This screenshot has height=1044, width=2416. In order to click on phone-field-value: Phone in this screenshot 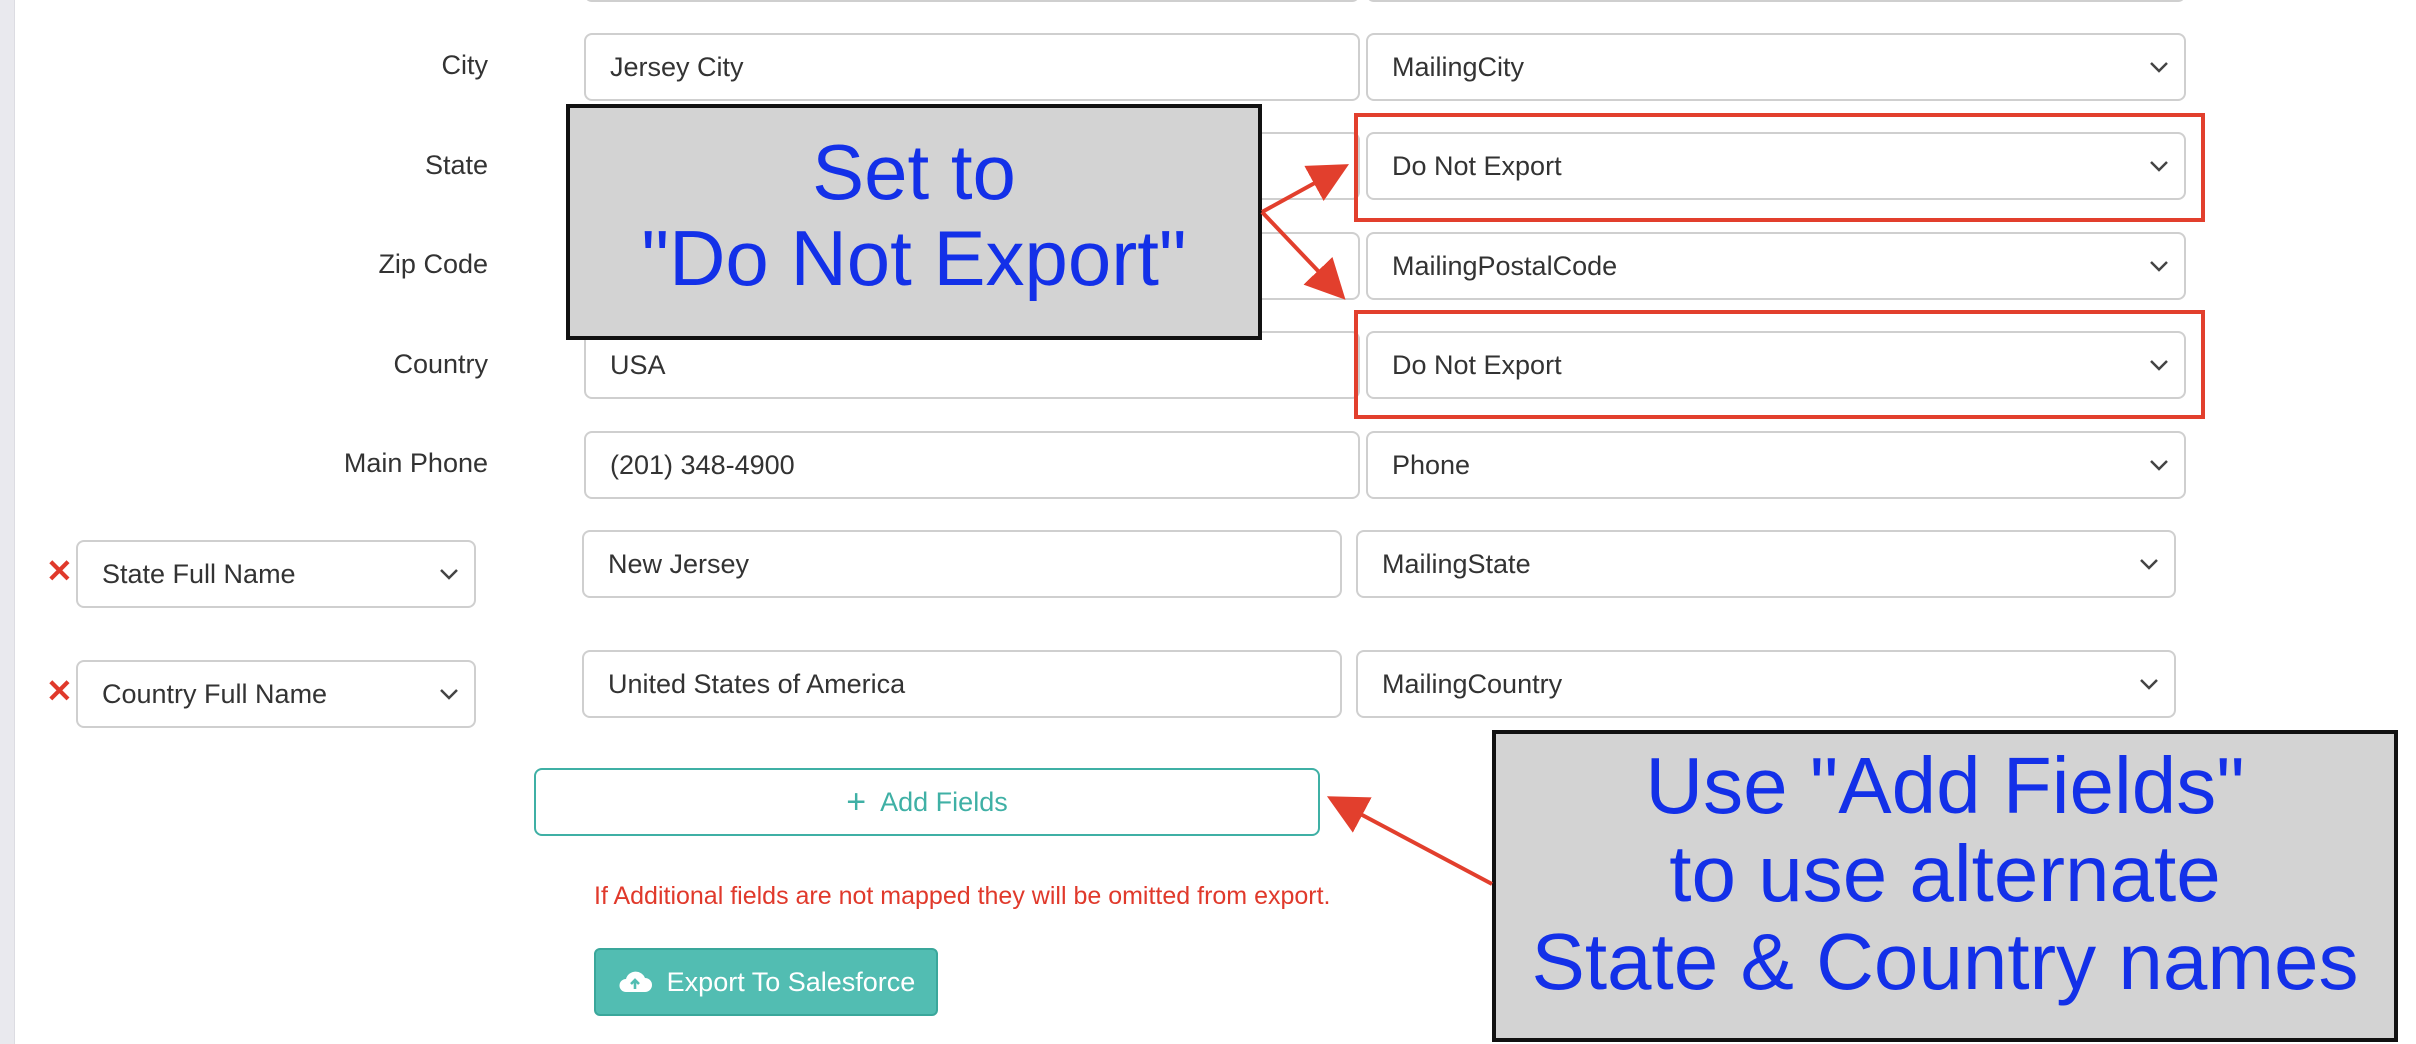, I will do `click(1431, 464)`.